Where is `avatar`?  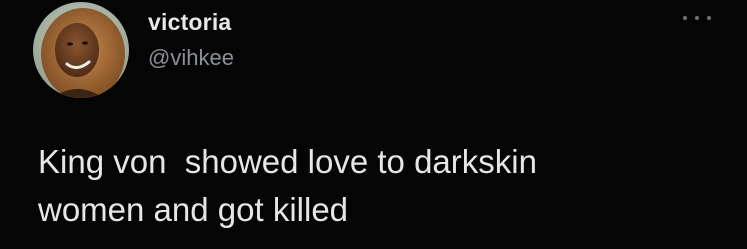 avatar is located at coordinates (81, 50).